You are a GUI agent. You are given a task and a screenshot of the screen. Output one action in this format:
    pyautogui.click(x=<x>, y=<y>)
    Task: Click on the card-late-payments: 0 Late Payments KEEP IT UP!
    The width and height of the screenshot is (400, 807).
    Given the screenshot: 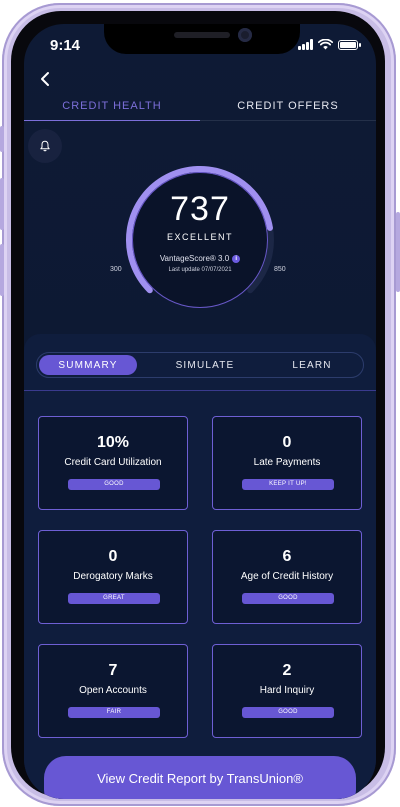 What is the action you would take?
    pyautogui.click(x=287, y=463)
    